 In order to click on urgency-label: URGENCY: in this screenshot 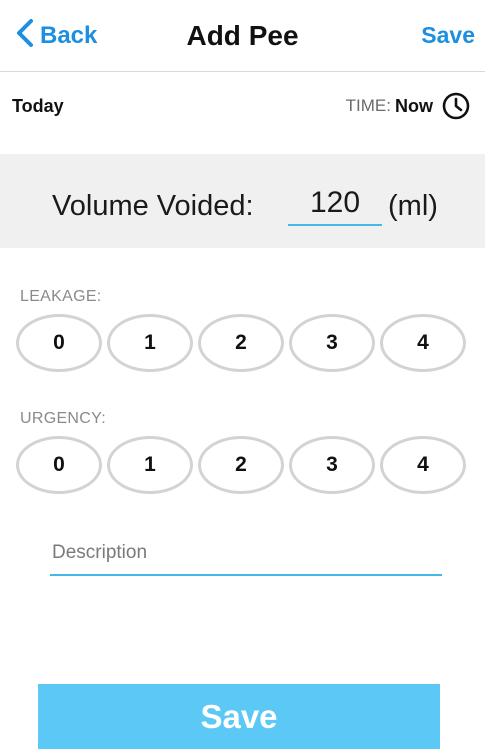, I will do `click(63, 418)`.